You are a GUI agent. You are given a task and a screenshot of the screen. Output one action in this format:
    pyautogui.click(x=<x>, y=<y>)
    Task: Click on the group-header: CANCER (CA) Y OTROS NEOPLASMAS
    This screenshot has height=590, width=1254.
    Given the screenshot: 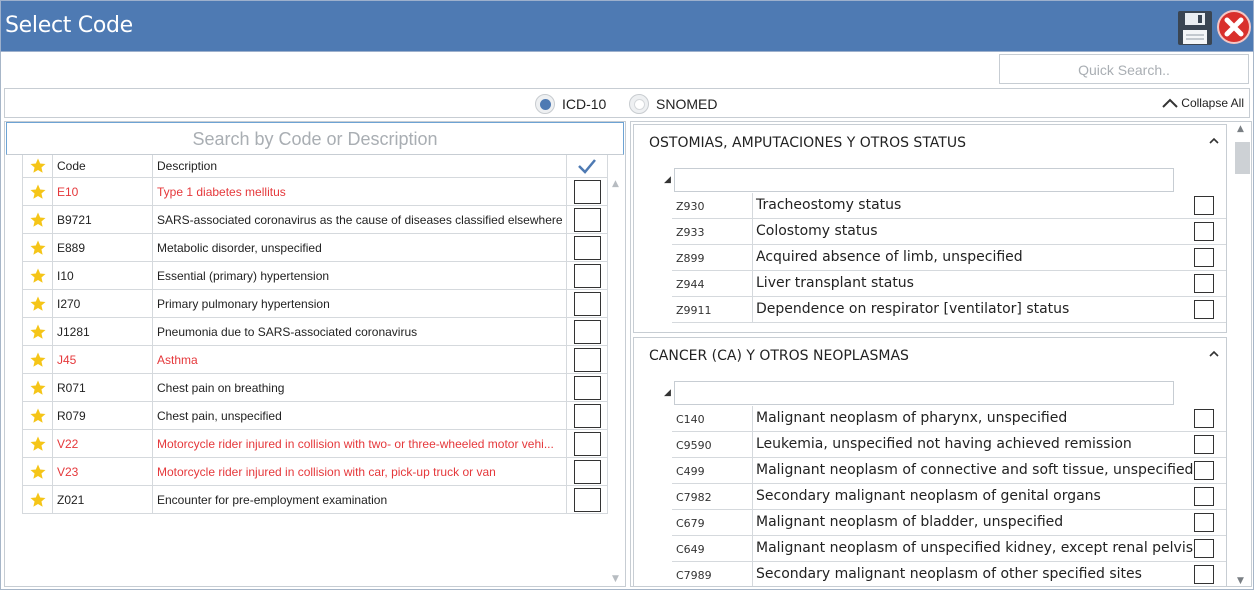 What is the action you would take?
    pyautogui.click(x=930, y=354)
    